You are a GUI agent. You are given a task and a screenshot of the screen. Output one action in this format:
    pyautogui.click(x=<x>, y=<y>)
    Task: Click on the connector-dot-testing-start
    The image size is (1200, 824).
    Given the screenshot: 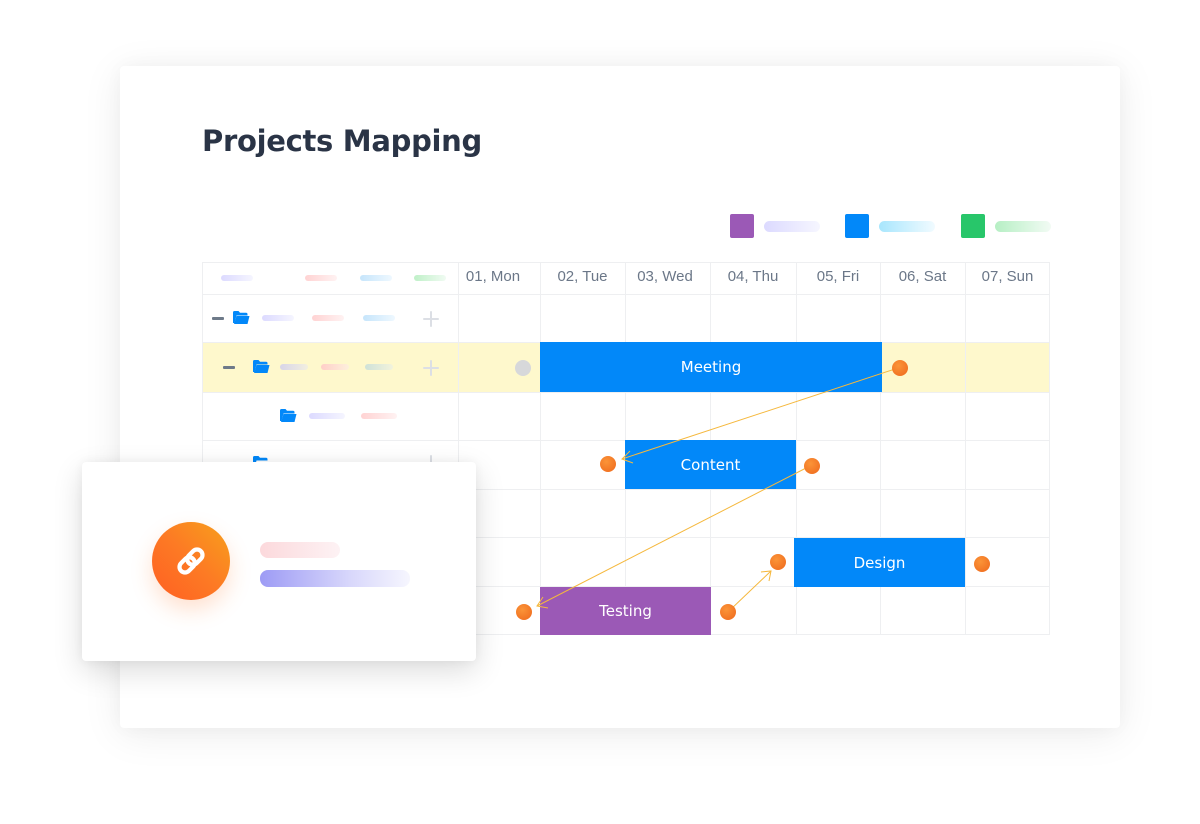 What is the action you would take?
    pyautogui.click(x=524, y=612)
    